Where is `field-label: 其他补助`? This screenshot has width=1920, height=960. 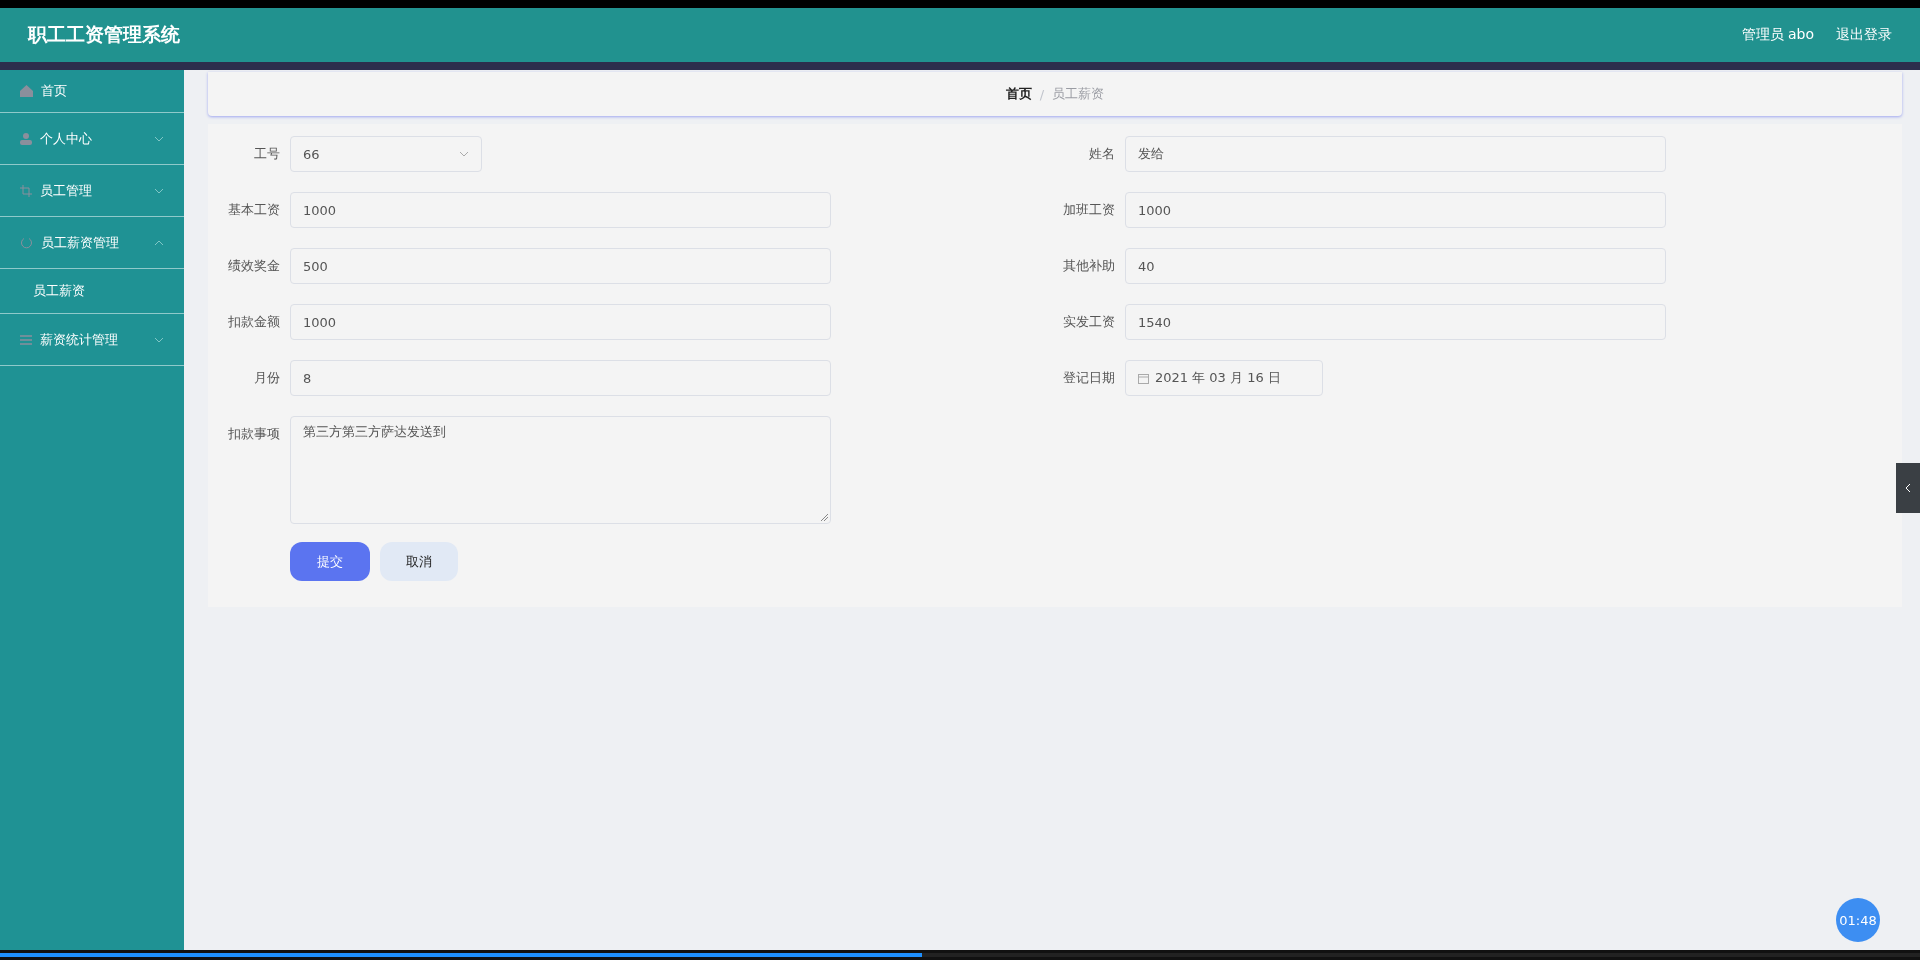 field-label: 其他补助 is located at coordinates (1088, 266).